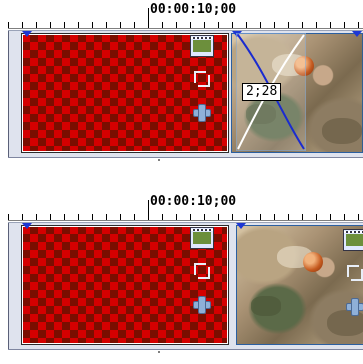 The width and height of the screenshot is (363, 364). Describe the element at coordinates (262, 92) in the screenshot. I see `transition-duration-label: 2;28` at that location.